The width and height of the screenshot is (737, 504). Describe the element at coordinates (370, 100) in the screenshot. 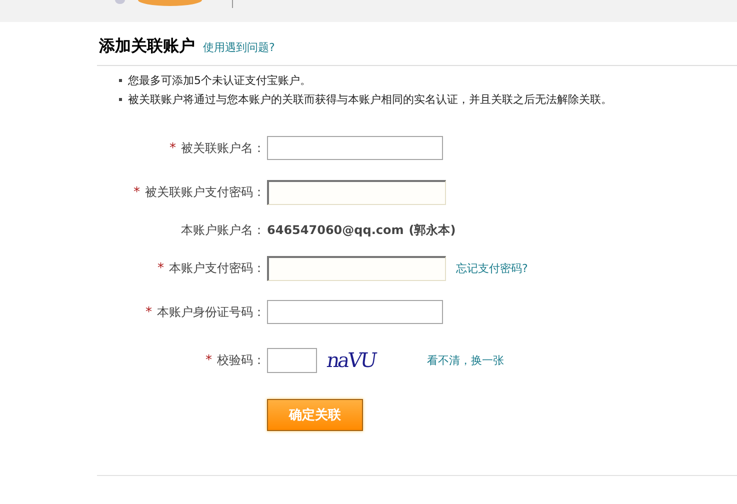

I see `note-text: 被关联账户将通过与您本账户的关联而获得与本账户相同的实名认证，并且关联之后无法解除关联。` at that location.